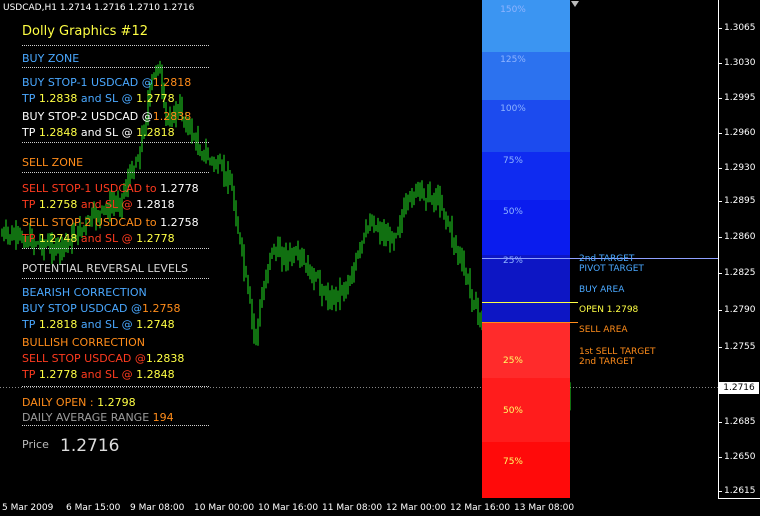  Describe the element at coordinates (513, 109) in the screenshot. I see `zone-percent: 100%` at that location.